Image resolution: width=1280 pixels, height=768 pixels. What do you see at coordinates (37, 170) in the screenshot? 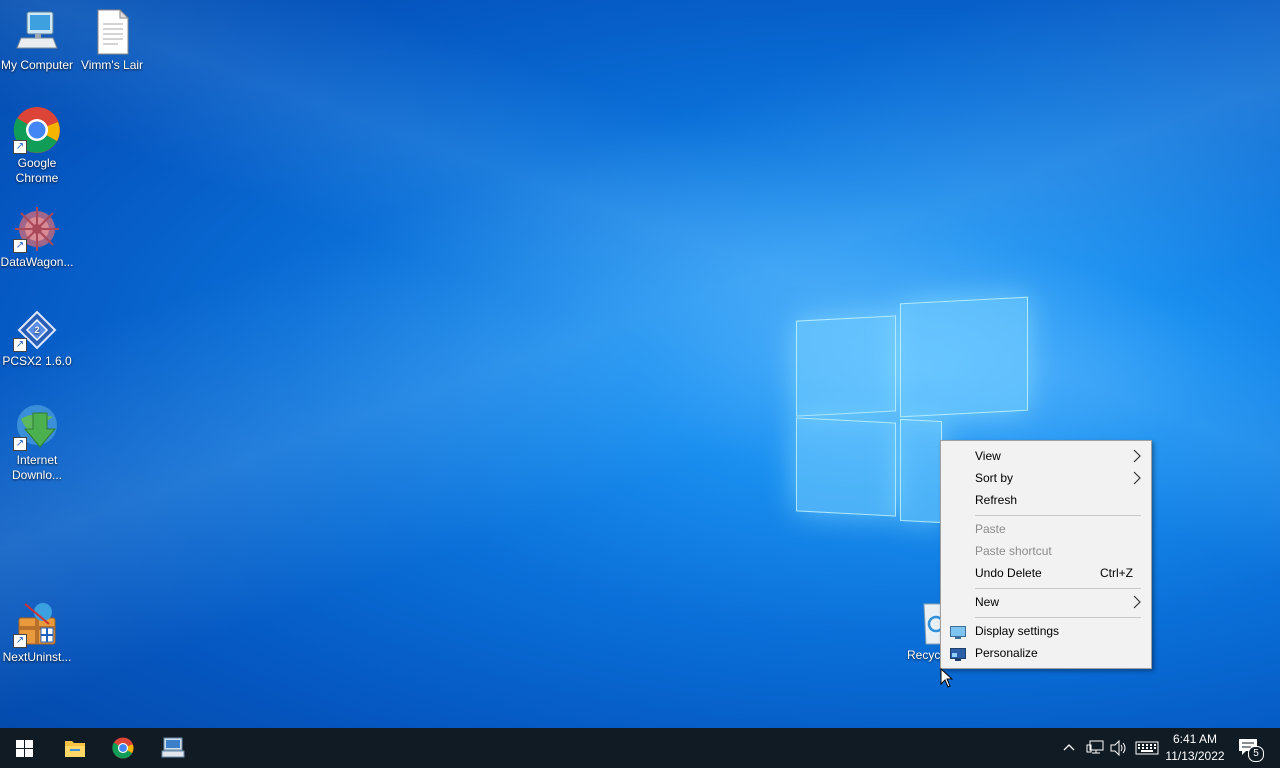
I see `desktop-icon-label: Google Chrome` at bounding box center [37, 170].